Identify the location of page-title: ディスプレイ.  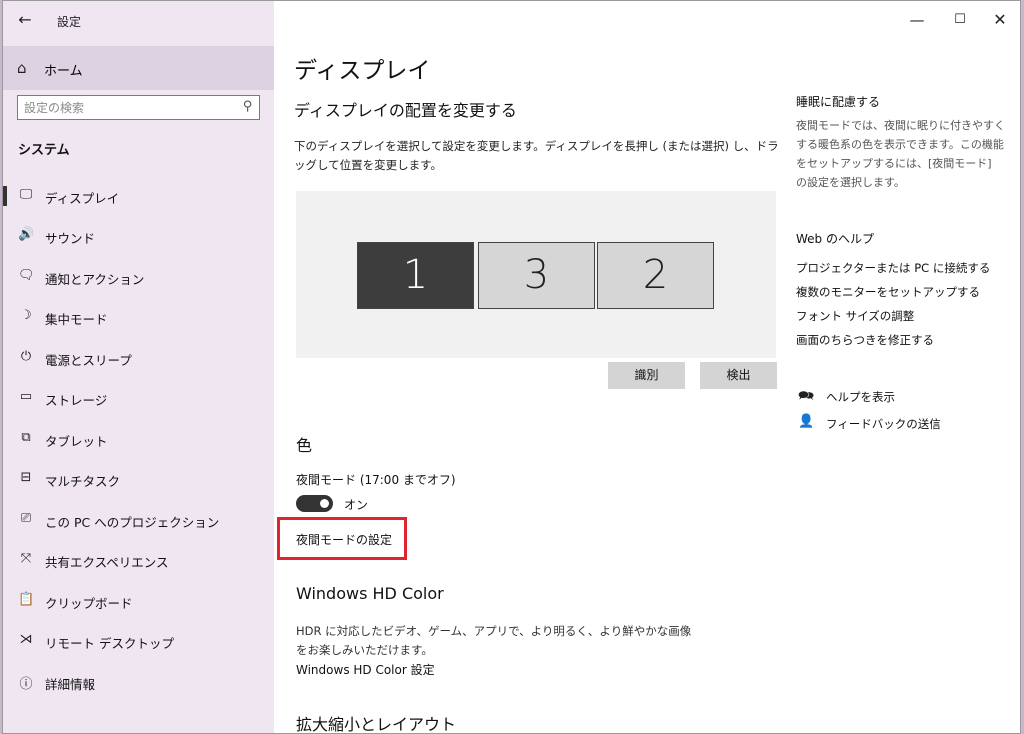
(362, 71).